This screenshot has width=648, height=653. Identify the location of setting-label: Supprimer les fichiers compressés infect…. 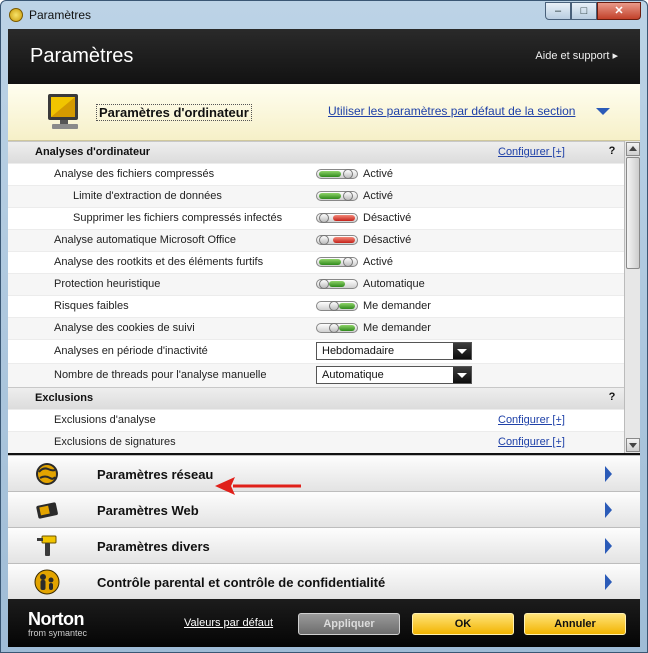
(178, 218).